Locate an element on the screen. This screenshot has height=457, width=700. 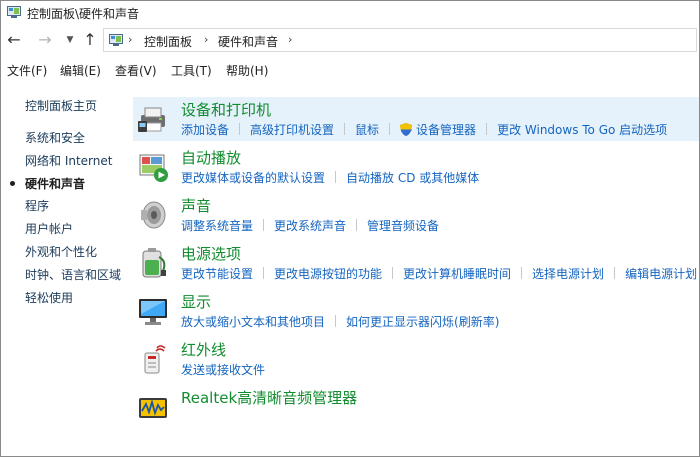
link-manage-audio-devices: 管理音频设备 is located at coordinates (403, 226).